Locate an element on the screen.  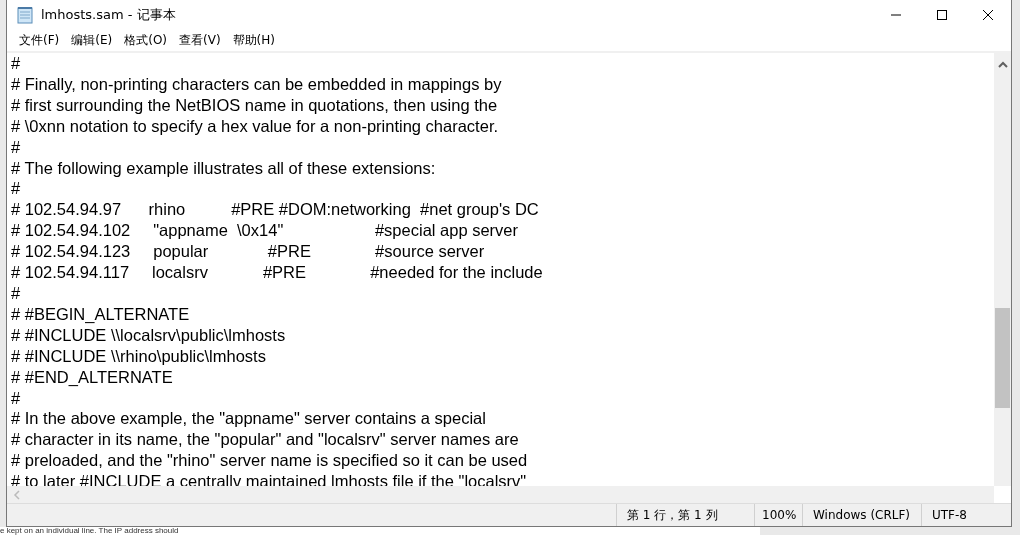
background-window-text: e kept on an individual line. The IP address should is located at coordinates (89, 531).